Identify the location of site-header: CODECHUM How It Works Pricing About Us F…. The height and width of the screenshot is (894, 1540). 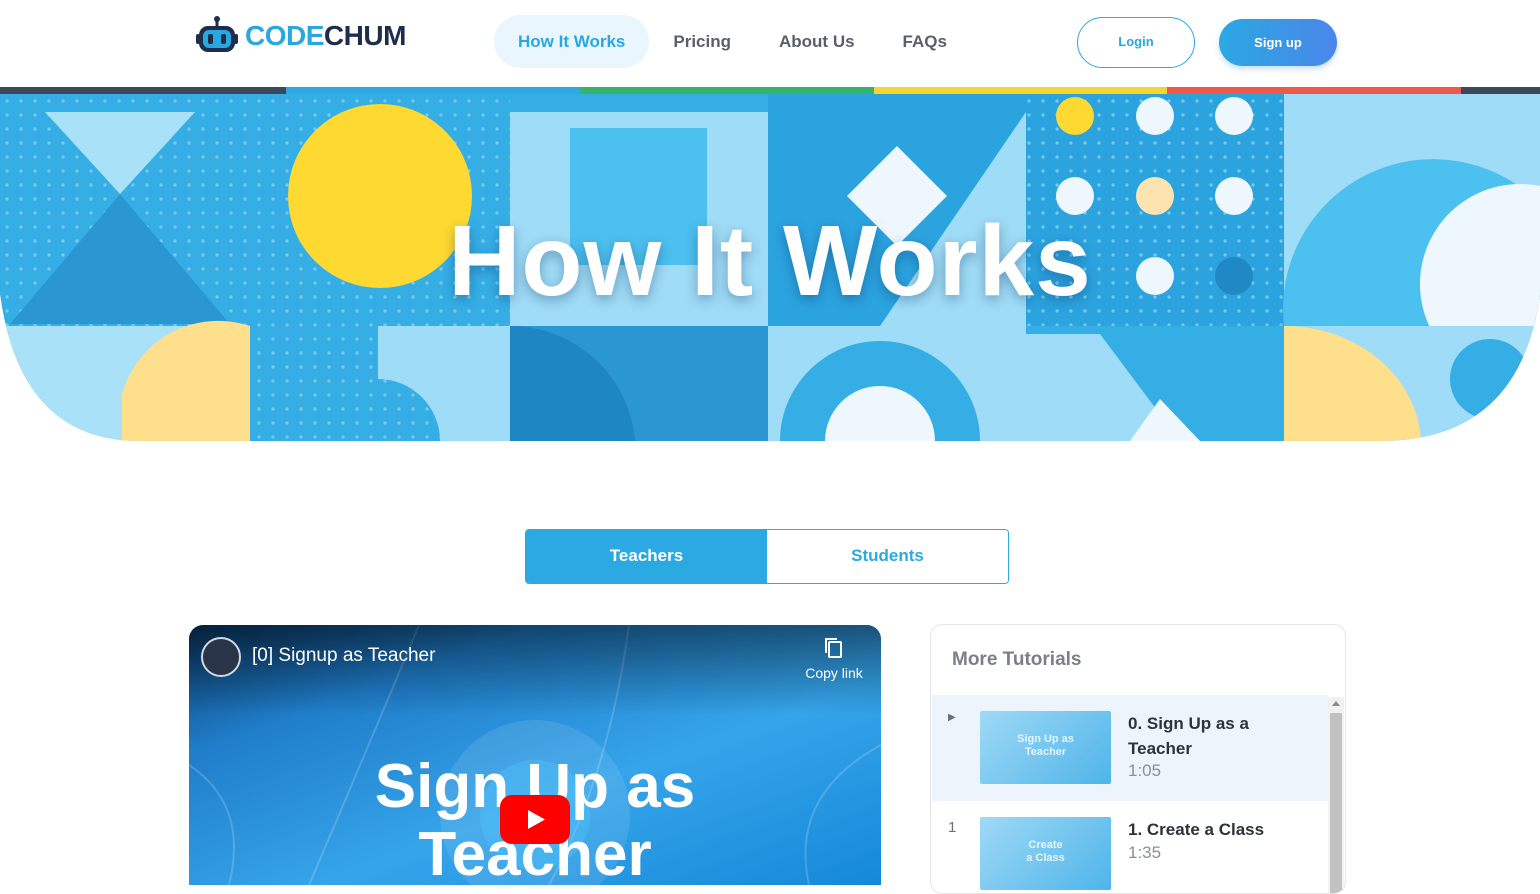
(770, 43).